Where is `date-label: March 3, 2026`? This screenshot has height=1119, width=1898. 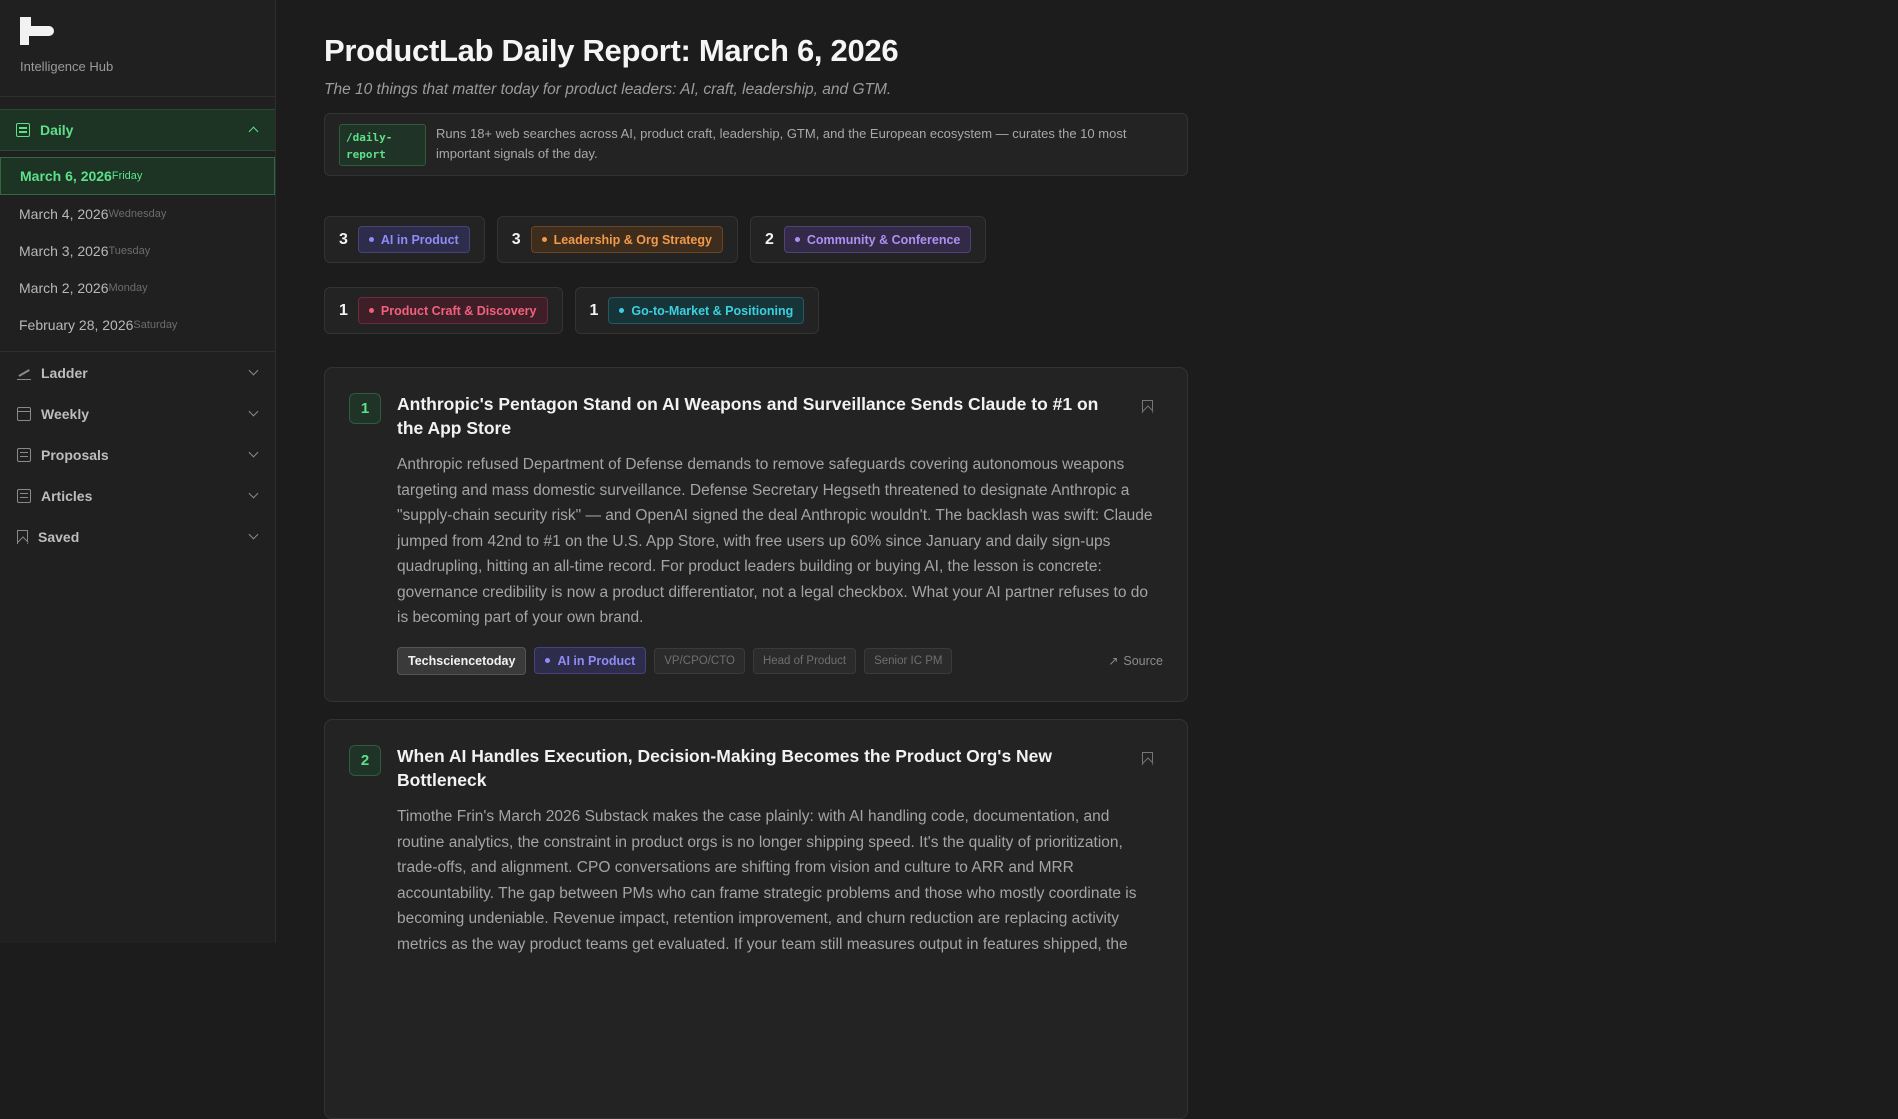 date-label: March 3, 2026 is located at coordinates (64, 250).